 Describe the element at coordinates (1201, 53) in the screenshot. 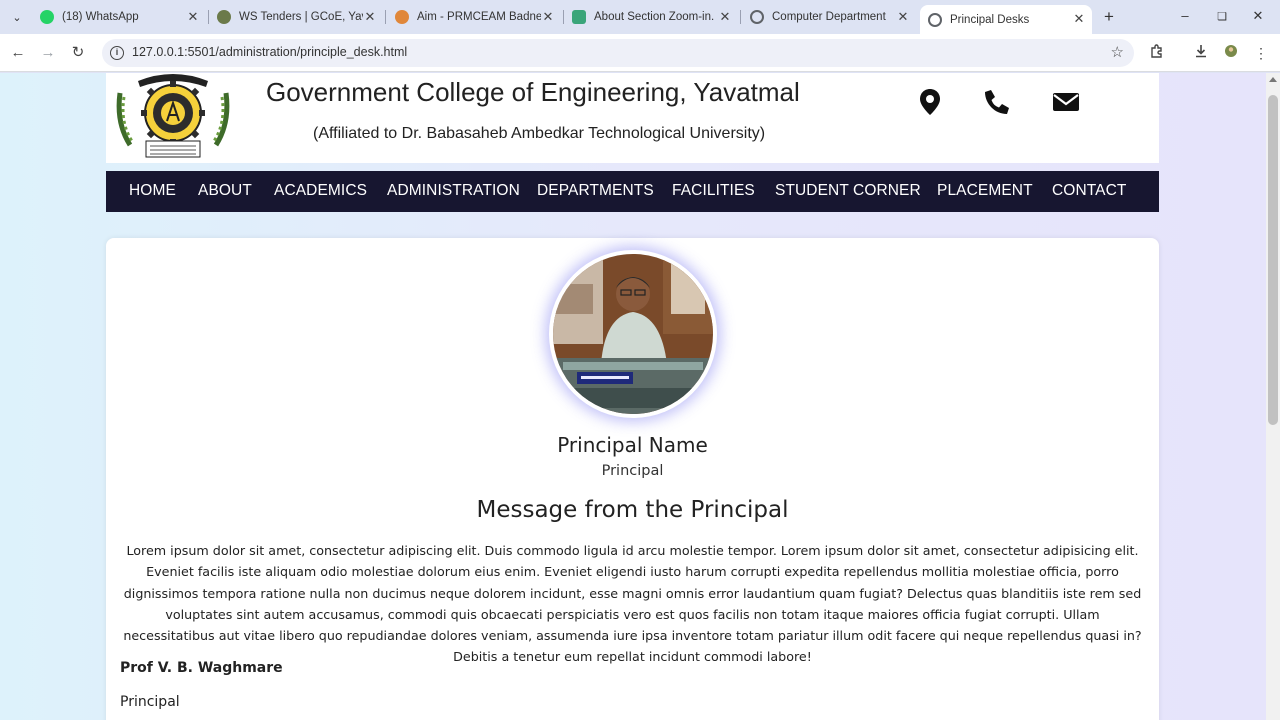

I see `download-icon` at that location.